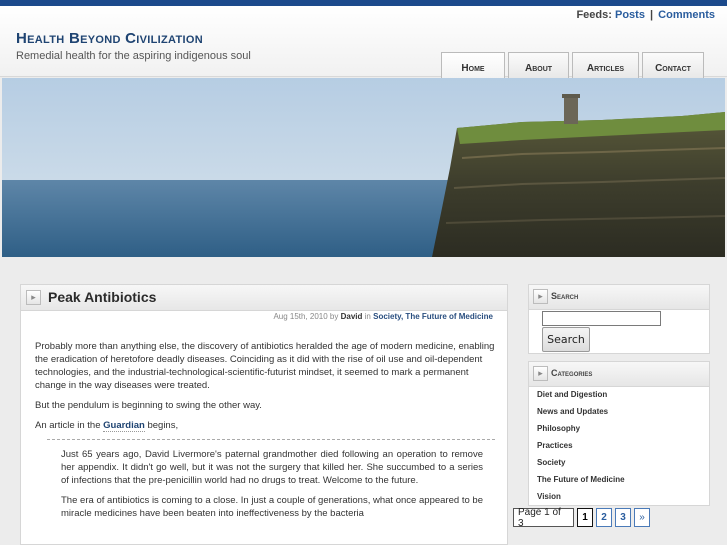 The width and height of the screenshot is (727, 545). What do you see at coordinates (68, 425) in the screenshot?
I see `article-intro-text: An article in the` at bounding box center [68, 425].